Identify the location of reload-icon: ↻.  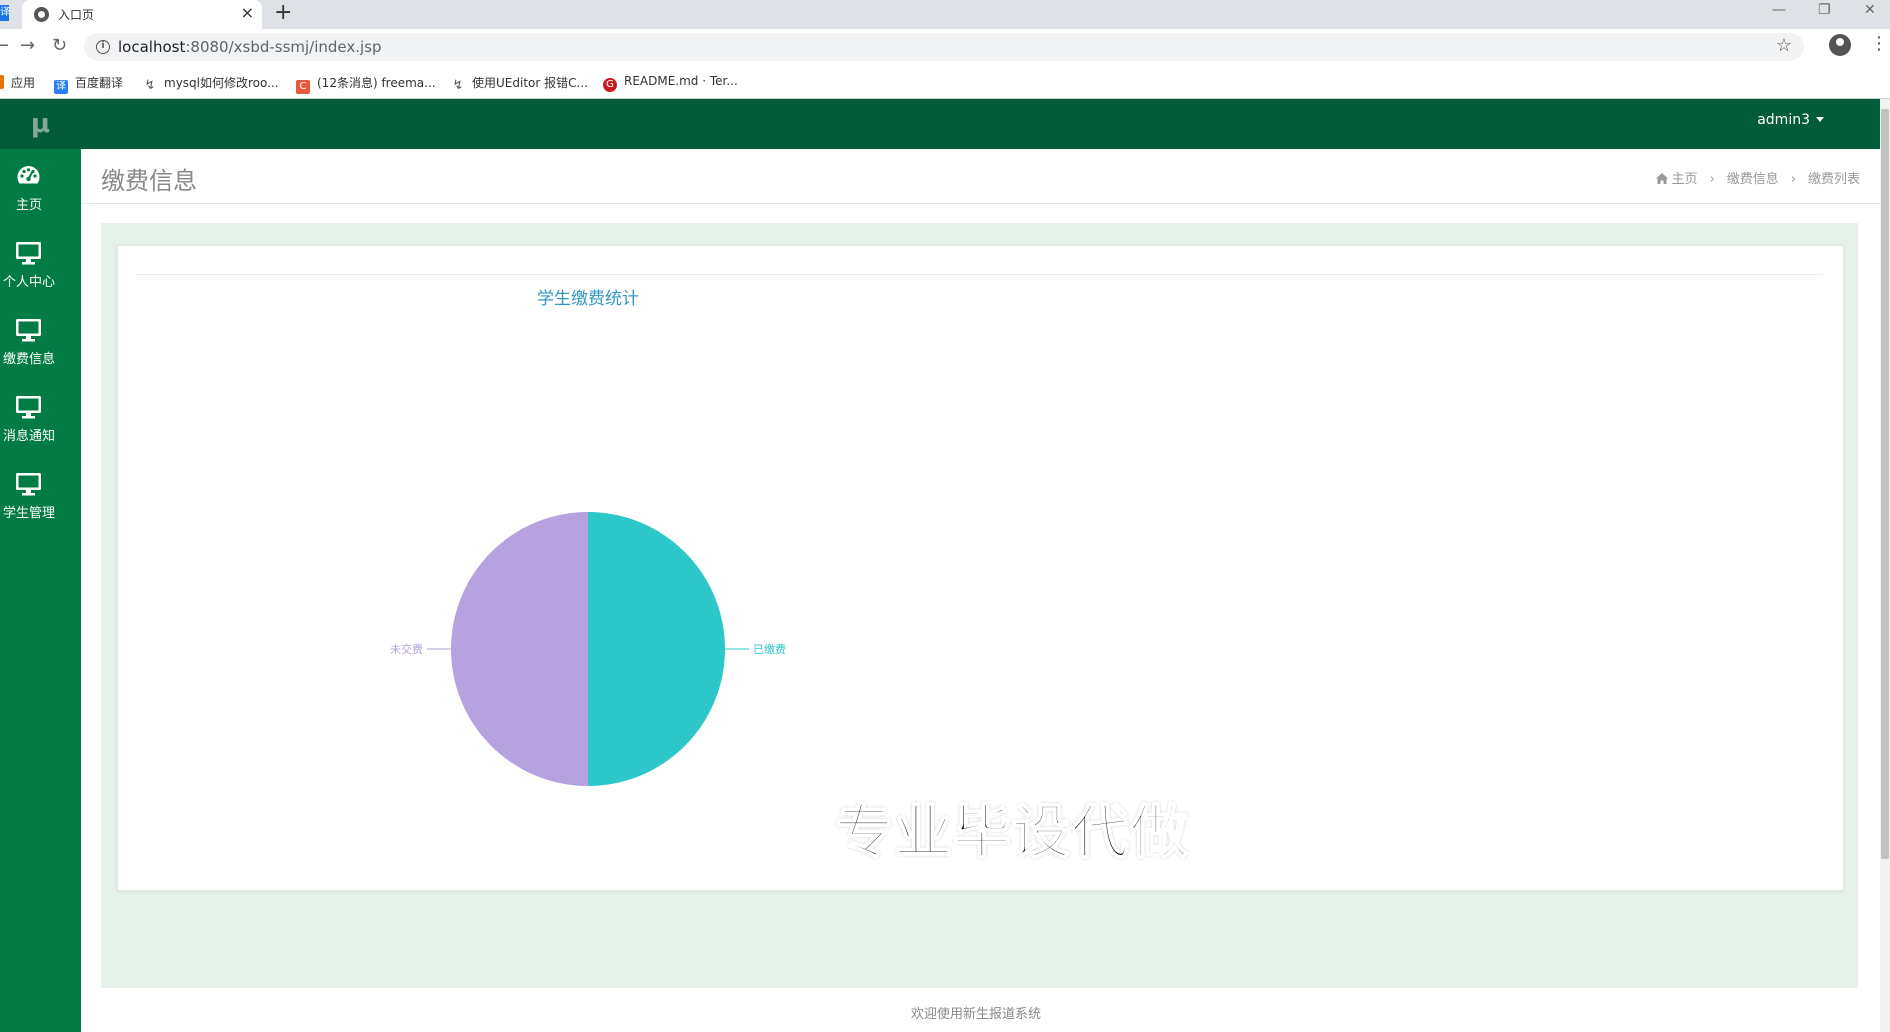
(59, 45).